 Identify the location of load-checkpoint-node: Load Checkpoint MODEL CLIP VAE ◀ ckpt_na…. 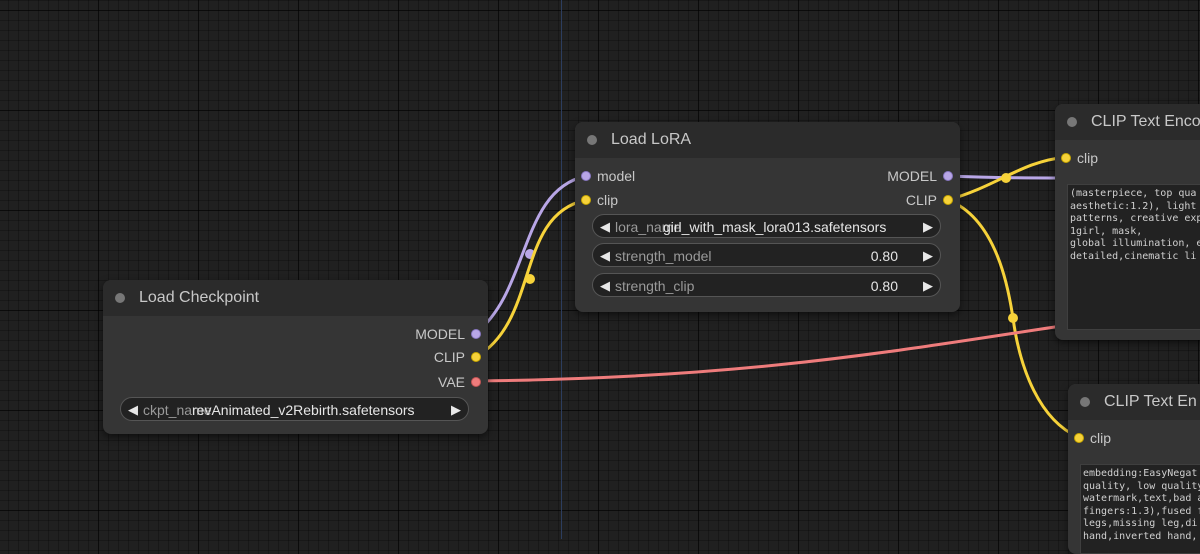
(295, 357).